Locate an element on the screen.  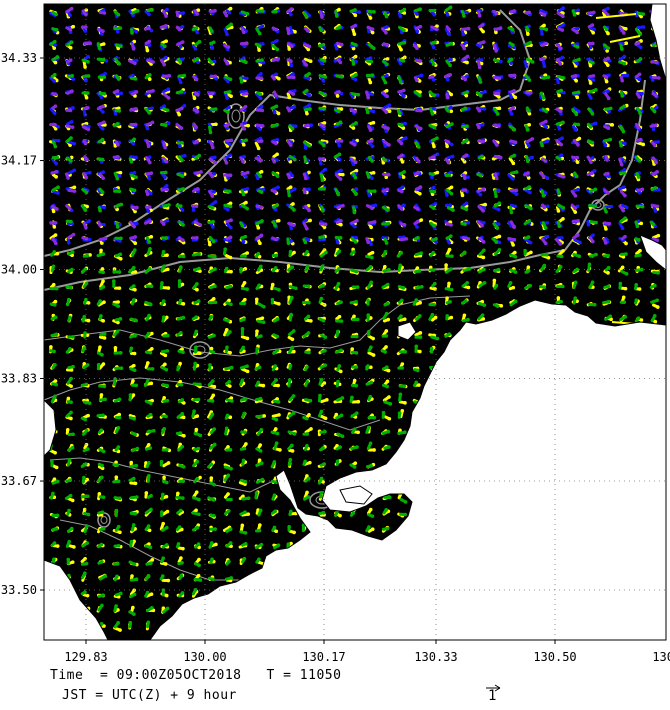
time-line: Time = 09:00Z05OCT2018 T = 11050 is located at coordinates (196, 675).